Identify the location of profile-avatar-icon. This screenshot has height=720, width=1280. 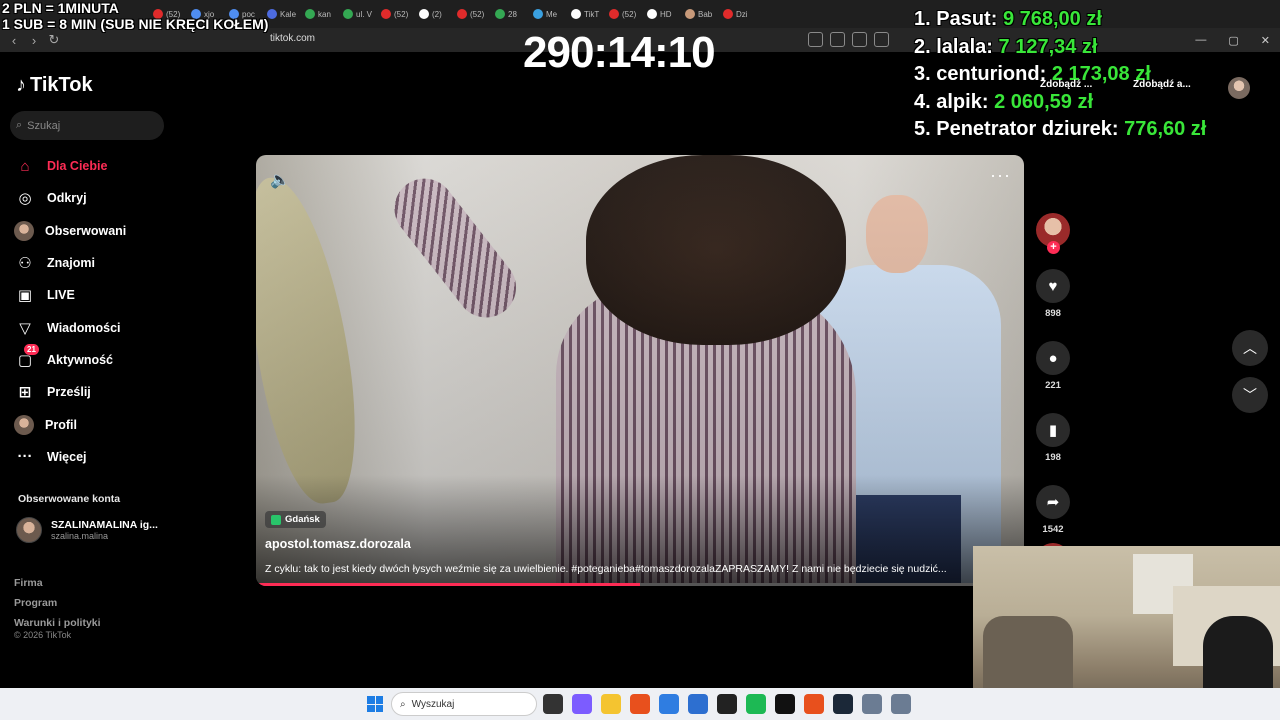
(24, 424).